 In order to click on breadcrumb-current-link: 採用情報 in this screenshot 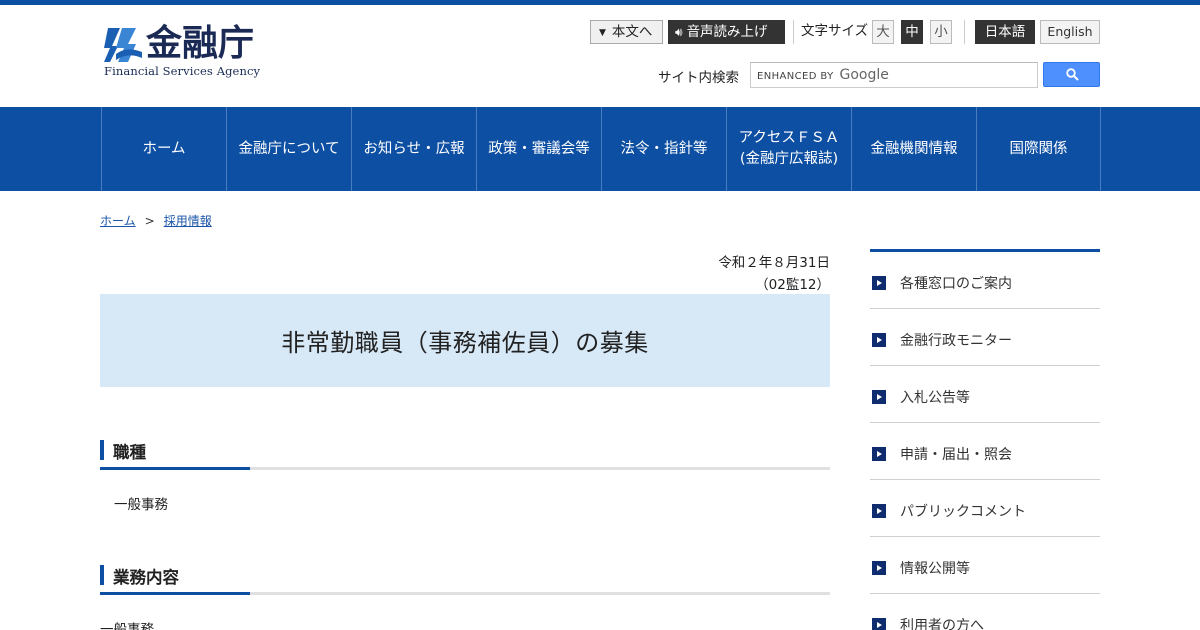, I will do `click(188, 221)`.